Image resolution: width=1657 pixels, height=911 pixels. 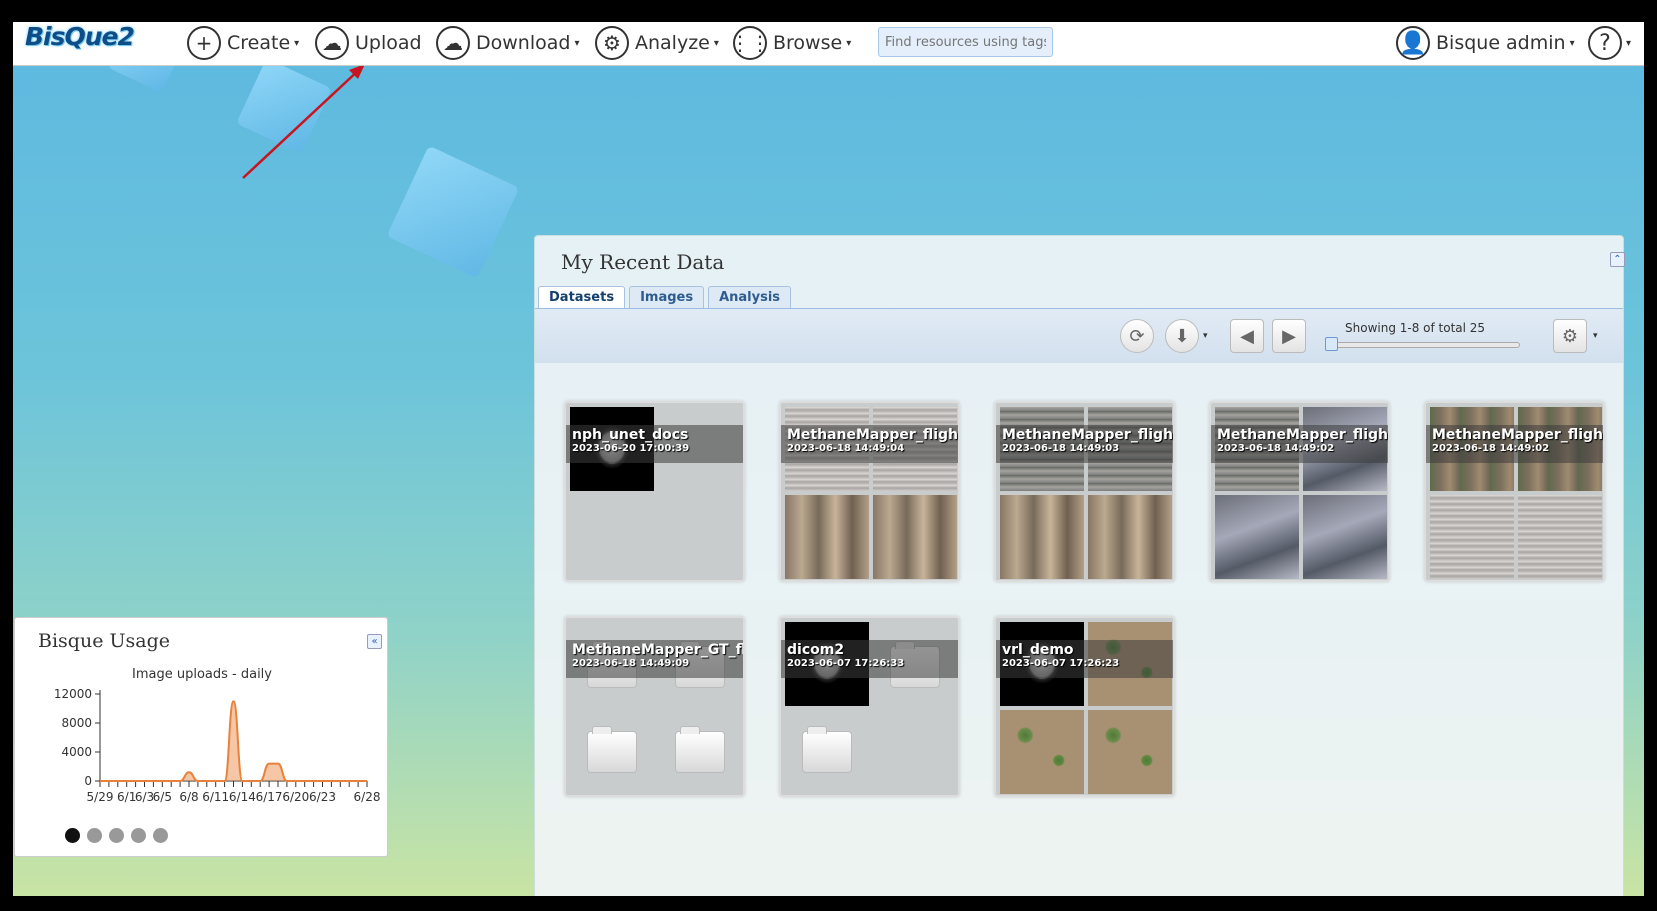 I want to click on slider-thumb, so click(x=1331, y=344).